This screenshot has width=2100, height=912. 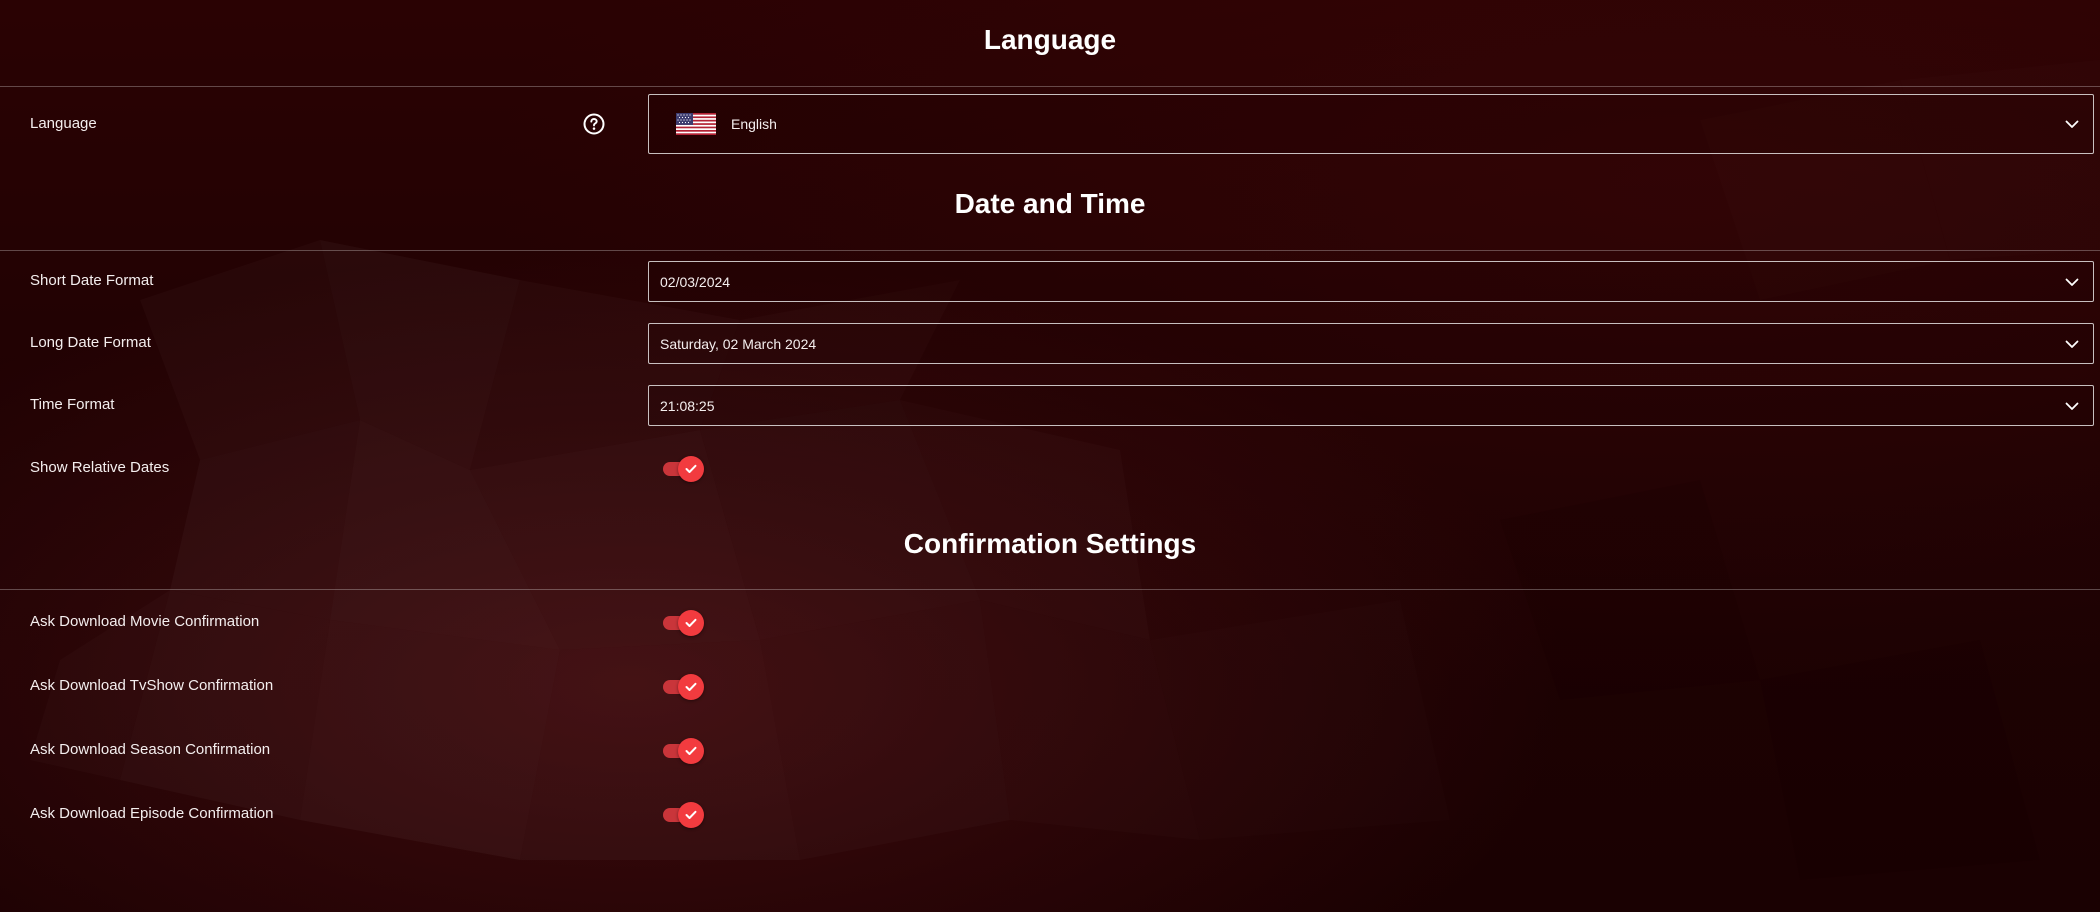 What do you see at coordinates (687, 405) in the screenshot?
I see `time-format-value: 21:08:25` at bounding box center [687, 405].